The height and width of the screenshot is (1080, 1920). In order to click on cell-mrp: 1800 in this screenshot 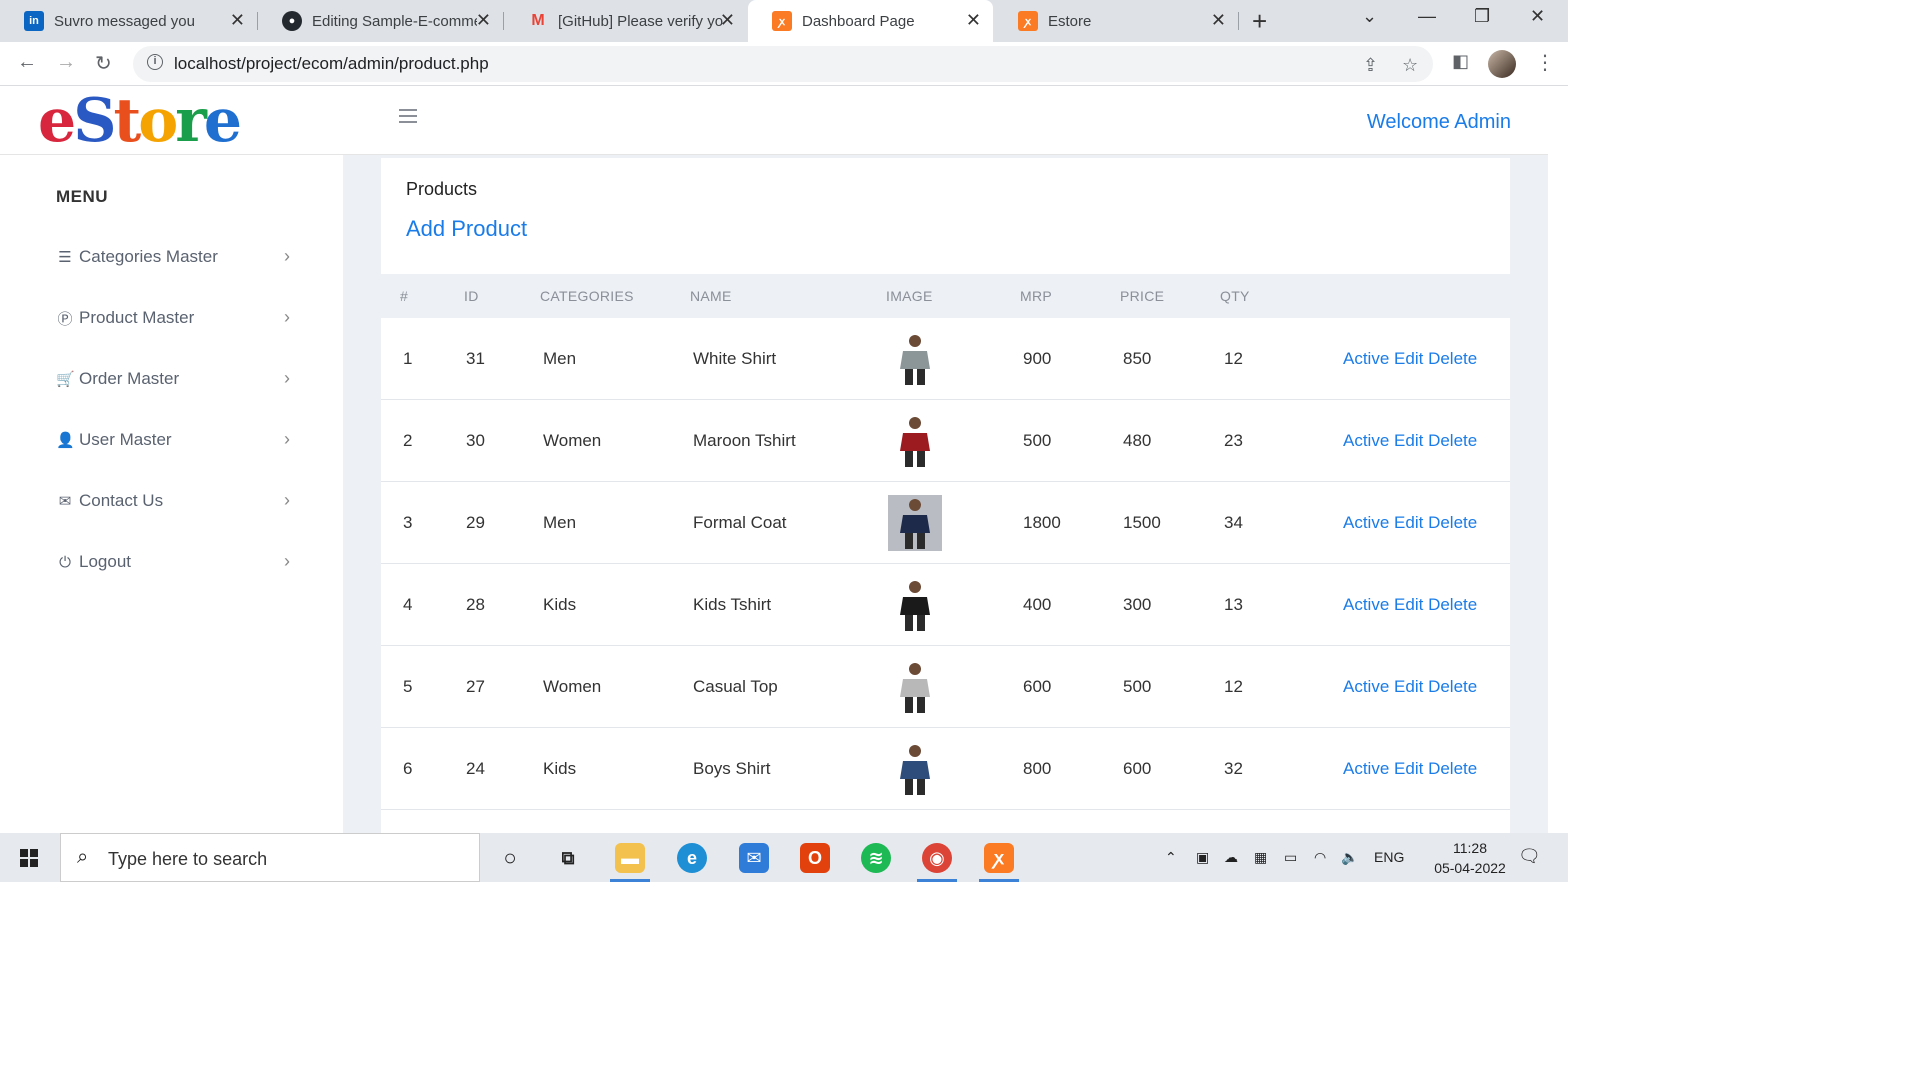, I will do `click(1042, 522)`.